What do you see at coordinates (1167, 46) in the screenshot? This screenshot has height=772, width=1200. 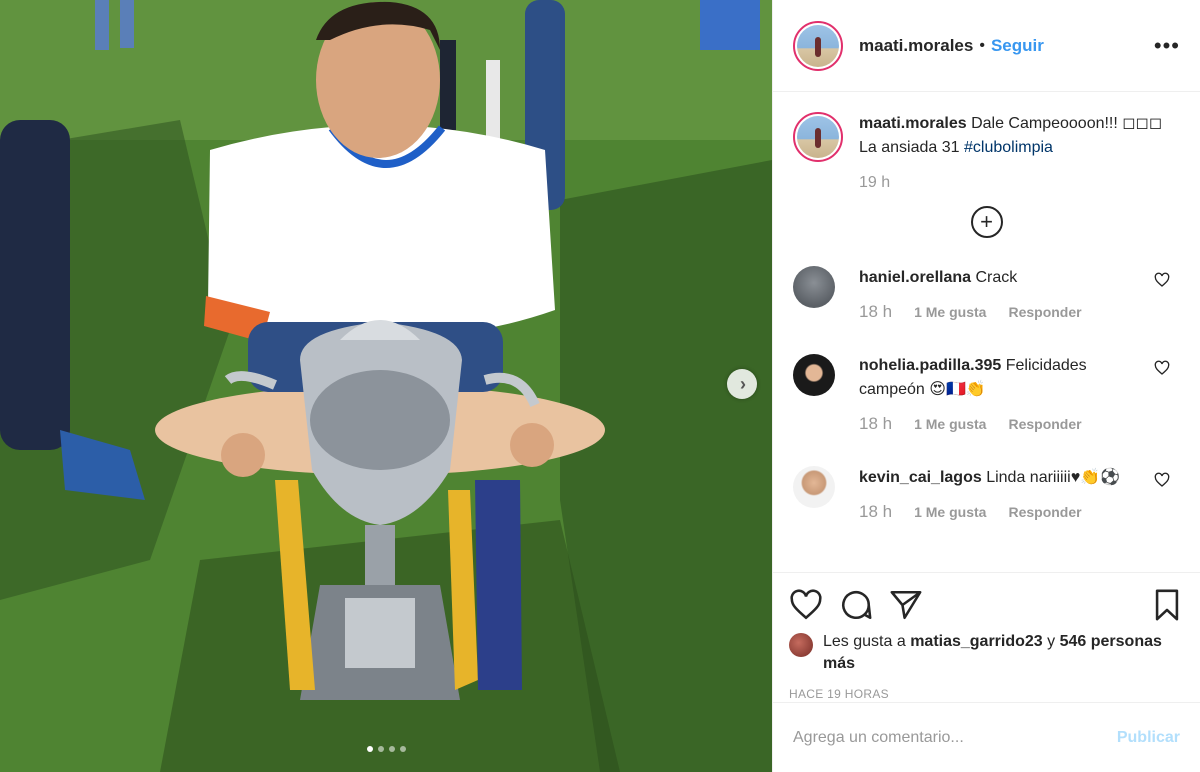 I see `more-options-icon: •••` at bounding box center [1167, 46].